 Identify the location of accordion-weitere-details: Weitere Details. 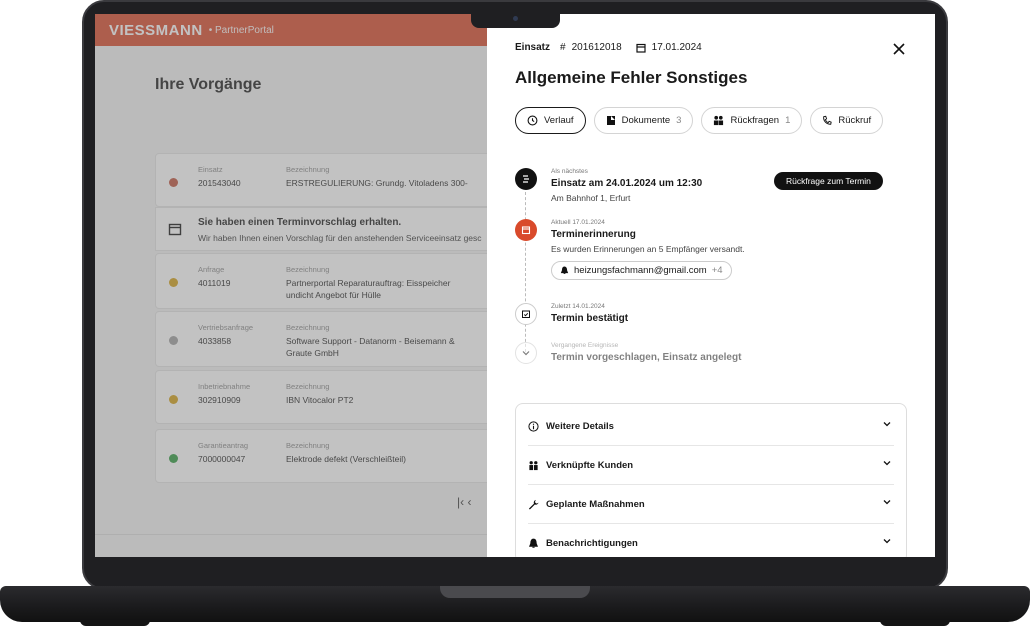
(711, 426).